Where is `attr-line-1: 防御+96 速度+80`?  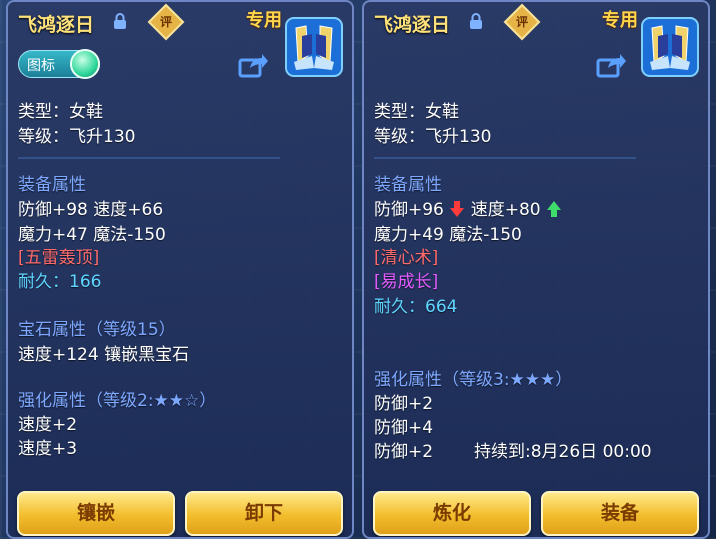
attr-line-1: 防御+96 速度+80 is located at coordinates (468, 207).